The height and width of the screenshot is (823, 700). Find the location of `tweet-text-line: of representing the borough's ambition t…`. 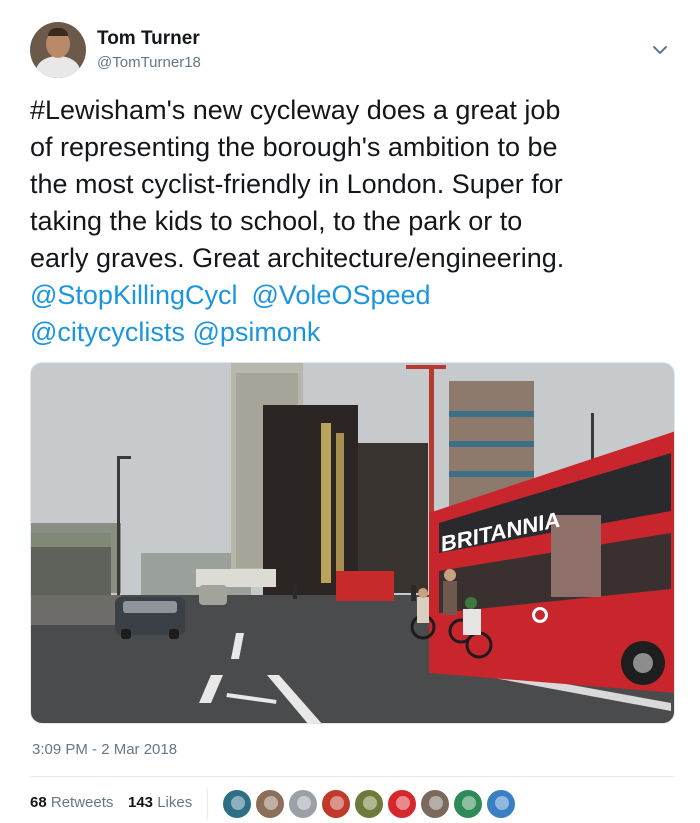

tweet-text-line: of representing the borough's ambition t… is located at coordinates (294, 147).